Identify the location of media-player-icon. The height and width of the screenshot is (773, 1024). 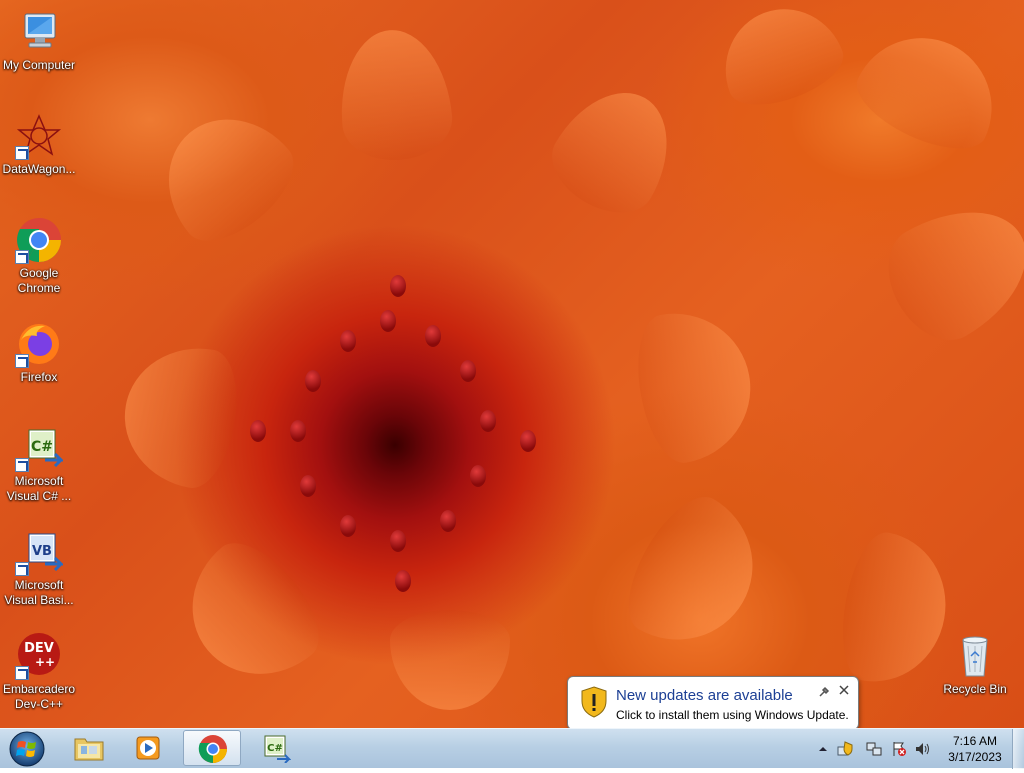
(149, 748).